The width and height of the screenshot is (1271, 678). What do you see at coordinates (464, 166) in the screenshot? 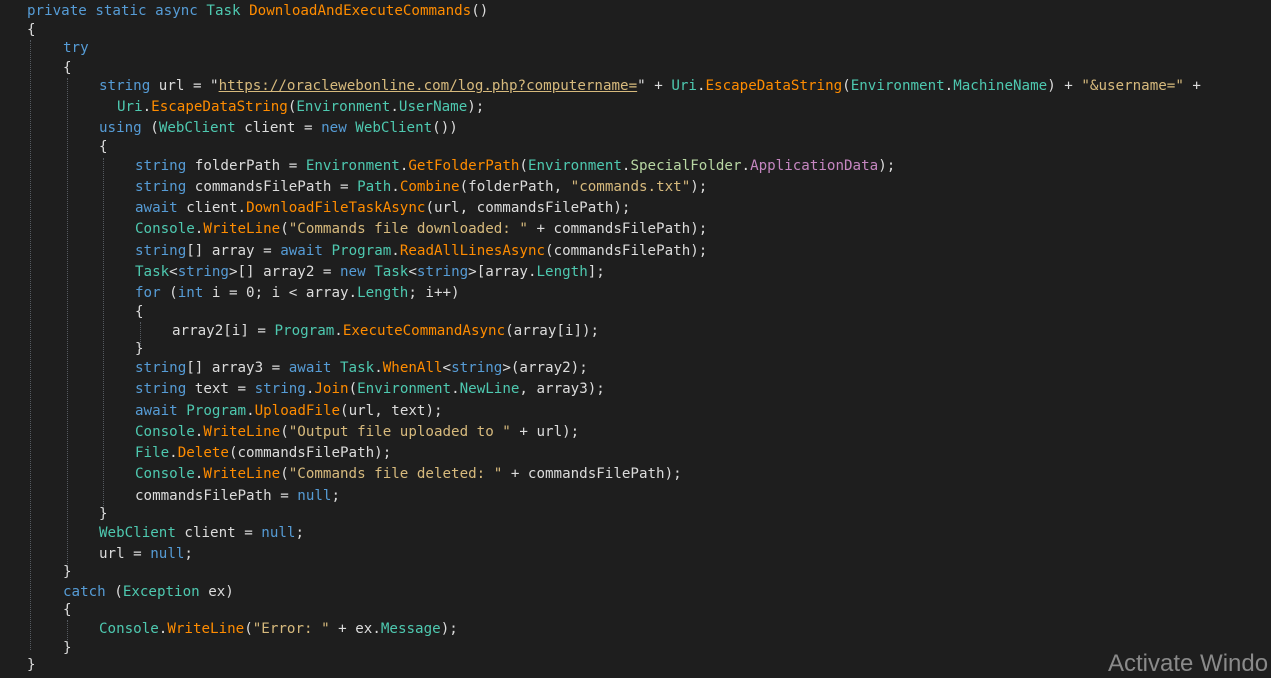
I see `code-token: GetFolderPath` at bounding box center [464, 166].